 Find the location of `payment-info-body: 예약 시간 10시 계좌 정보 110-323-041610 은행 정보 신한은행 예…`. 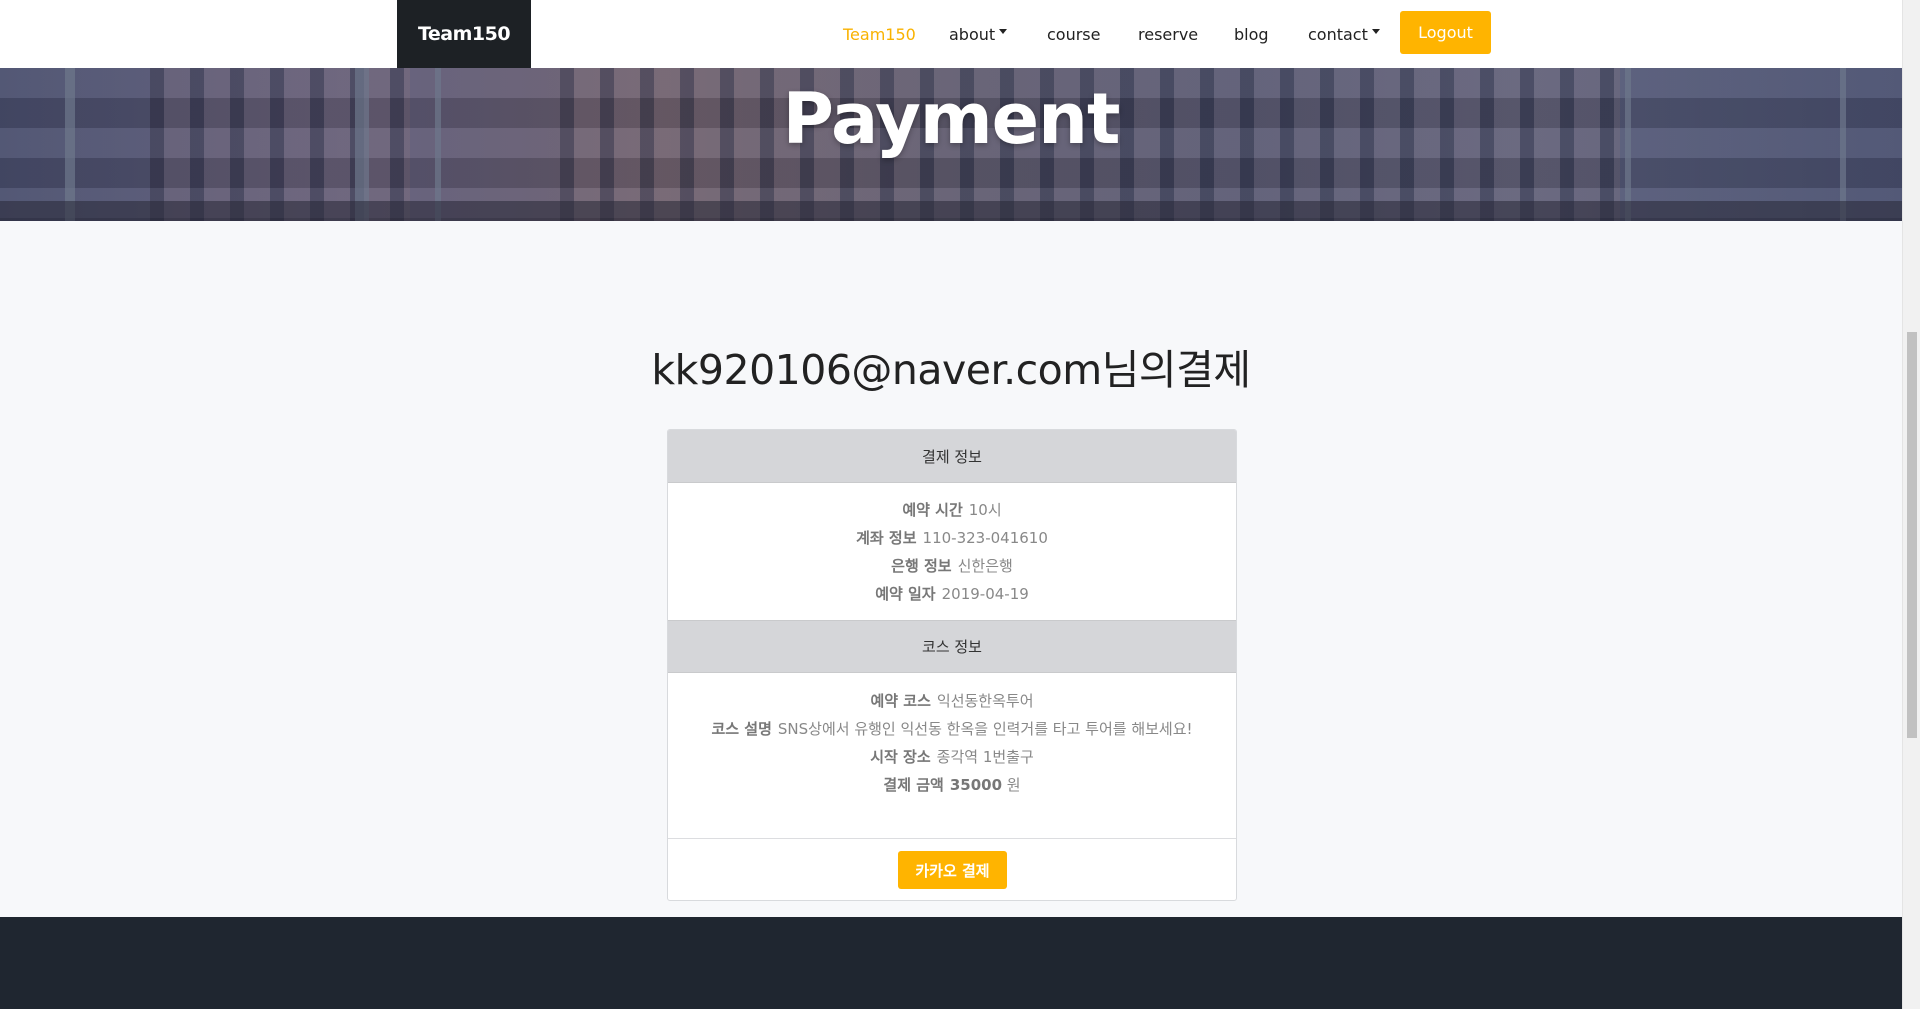

payment-info-body: 예약 시간 10시 계좌 정보 110-323-041610 은행 정보 신한은행 예… is located at coordinates (952, 552).